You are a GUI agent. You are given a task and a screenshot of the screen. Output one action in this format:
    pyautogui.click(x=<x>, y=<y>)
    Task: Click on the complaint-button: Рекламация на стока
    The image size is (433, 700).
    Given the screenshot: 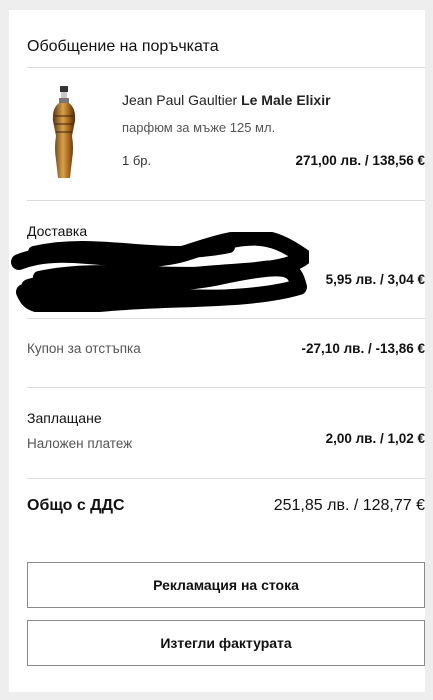 What is the action you would take?
    pyautogui.click(x=226, y=585)
    